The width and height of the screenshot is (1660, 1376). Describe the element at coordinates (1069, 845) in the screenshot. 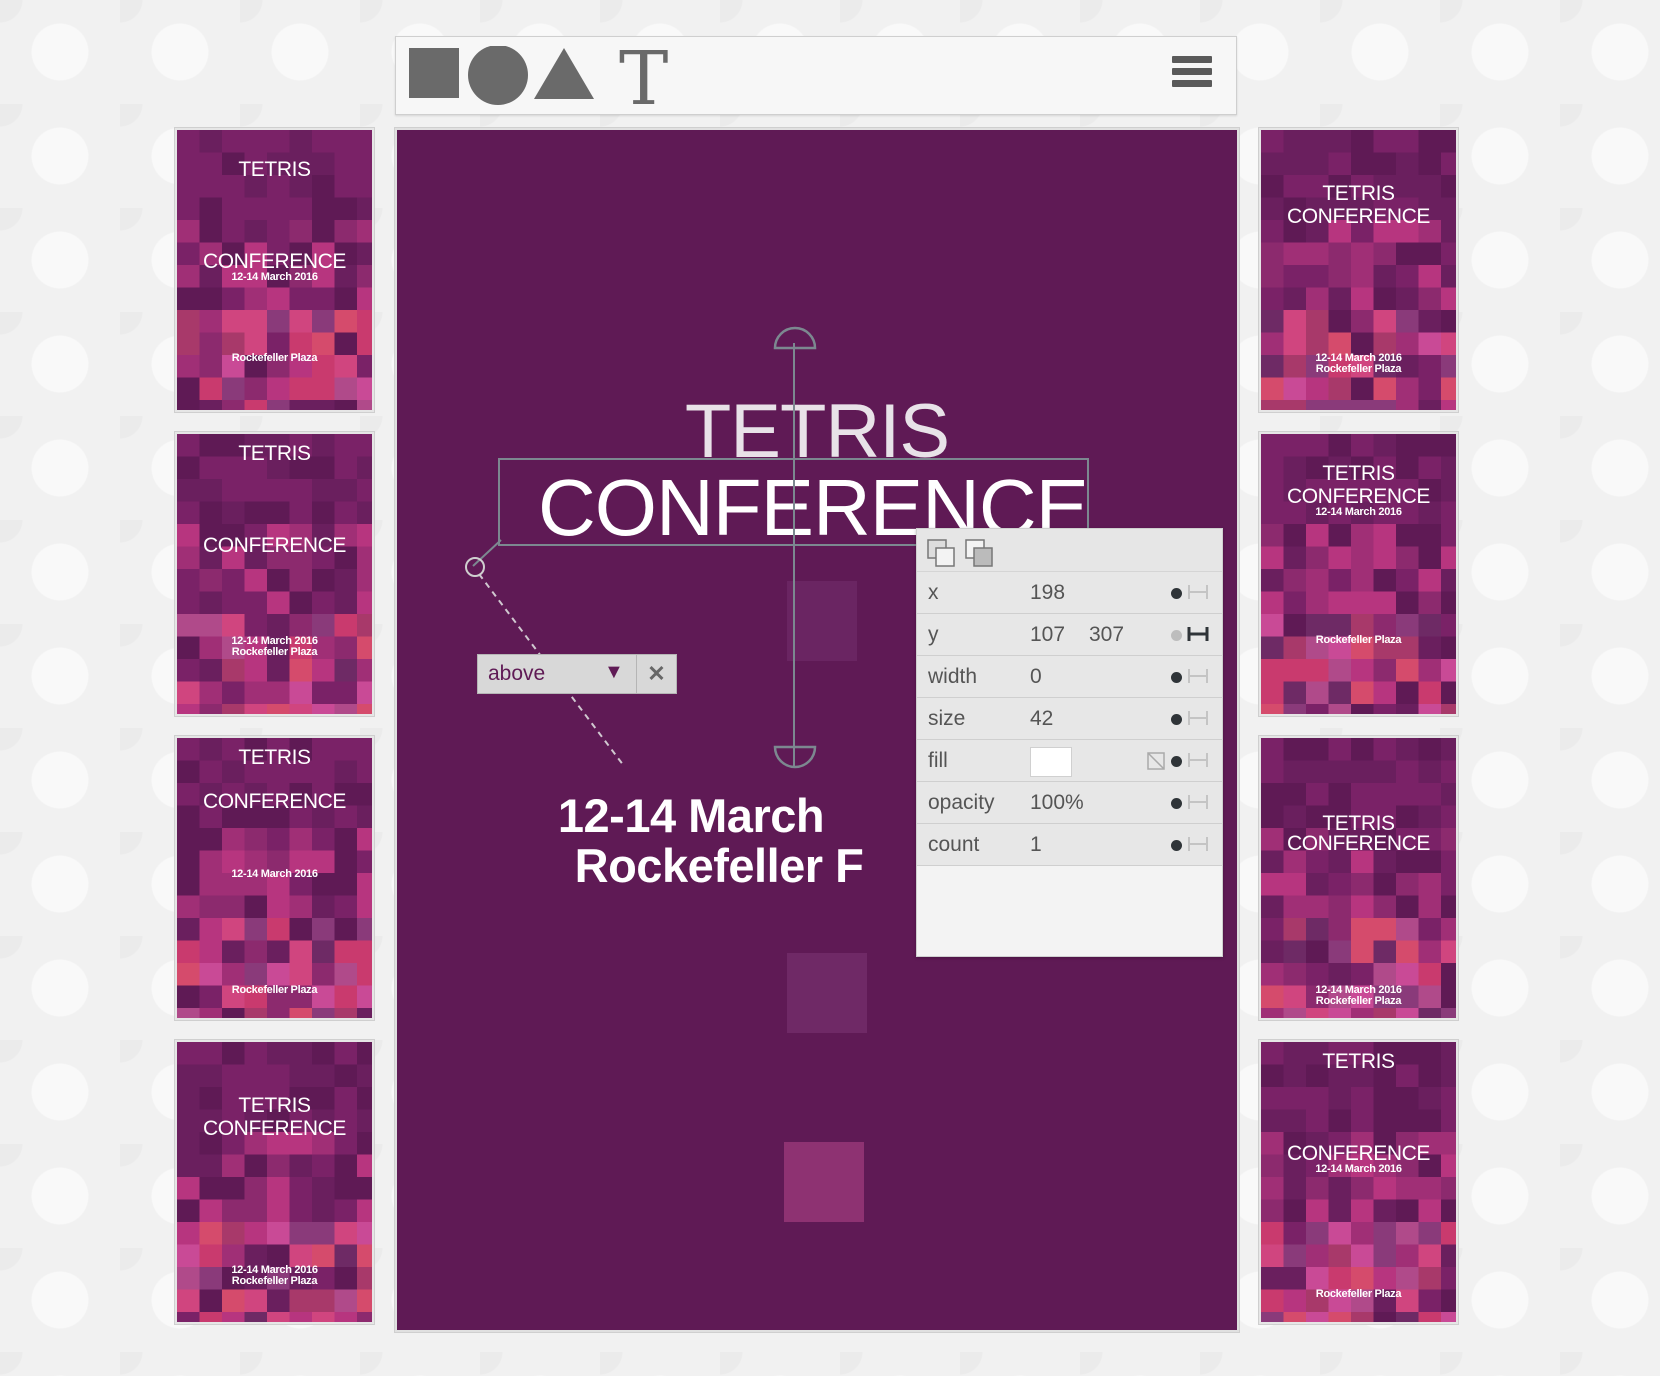

I see `property-row-count: count 1` at that location.